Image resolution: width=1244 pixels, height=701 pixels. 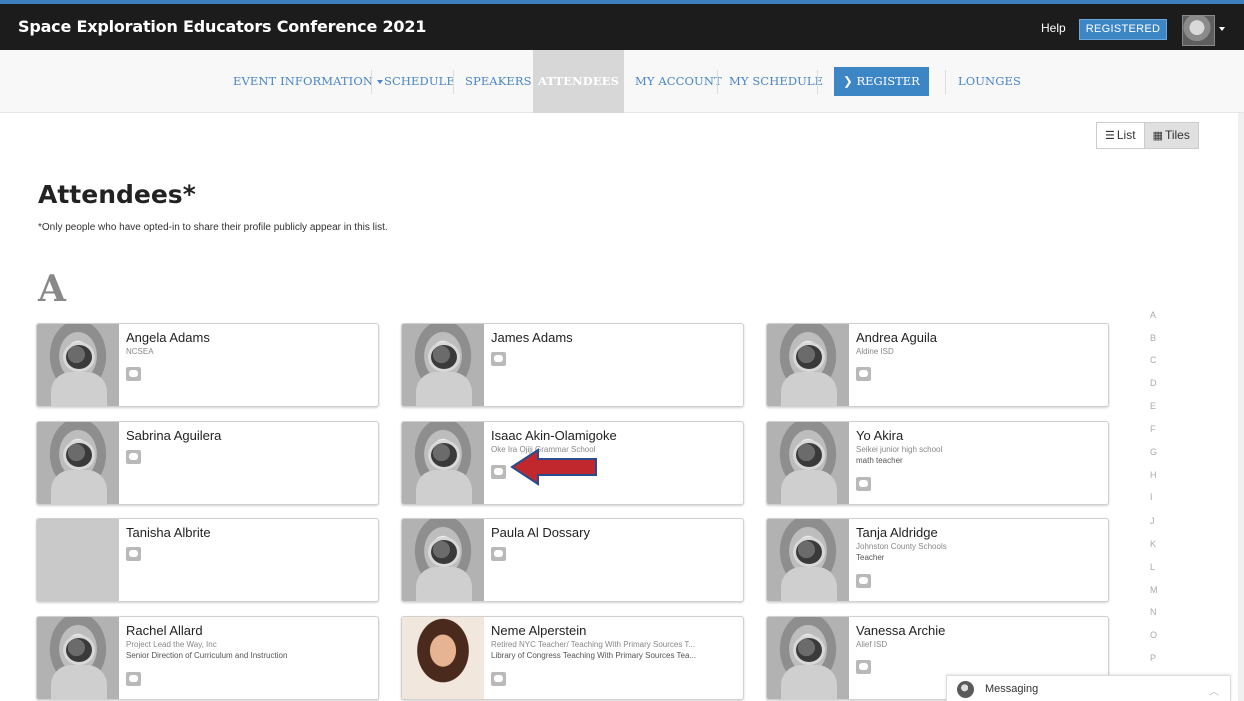 What do you see at coordinates (1152, 521) in the screenshot?
I see `alpha-index-j: J` at bounding box center [1152, 521].